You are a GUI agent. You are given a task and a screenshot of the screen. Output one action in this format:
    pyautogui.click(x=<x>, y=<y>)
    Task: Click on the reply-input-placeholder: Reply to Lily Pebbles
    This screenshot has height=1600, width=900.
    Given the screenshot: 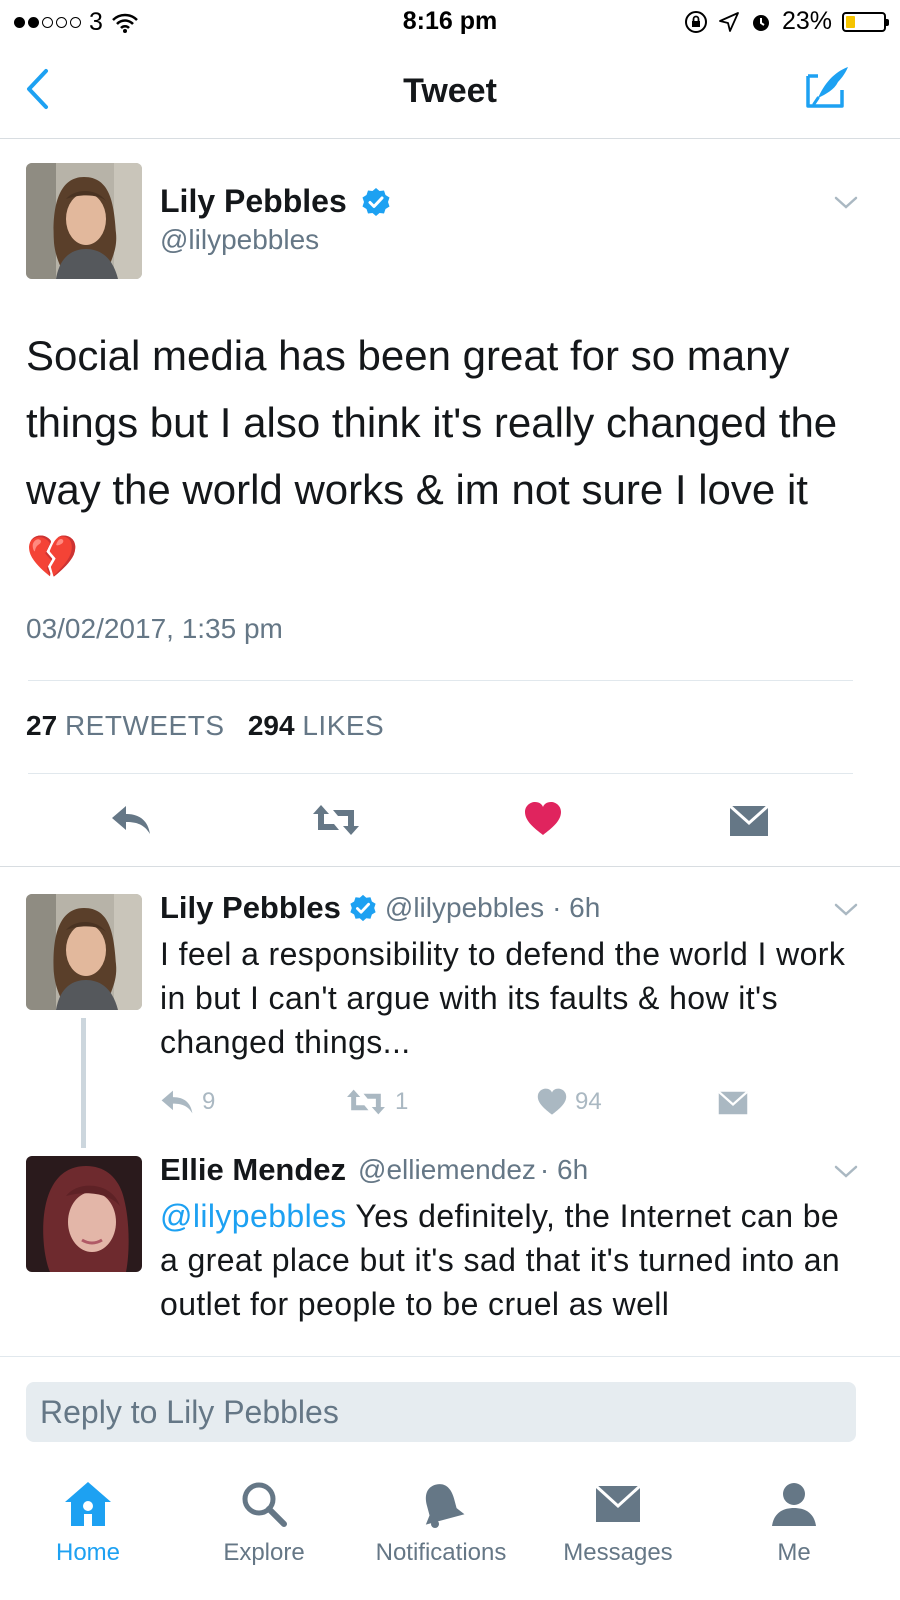 What is the action you would take?
    pyautogui.click(x=189, y=1412)
    